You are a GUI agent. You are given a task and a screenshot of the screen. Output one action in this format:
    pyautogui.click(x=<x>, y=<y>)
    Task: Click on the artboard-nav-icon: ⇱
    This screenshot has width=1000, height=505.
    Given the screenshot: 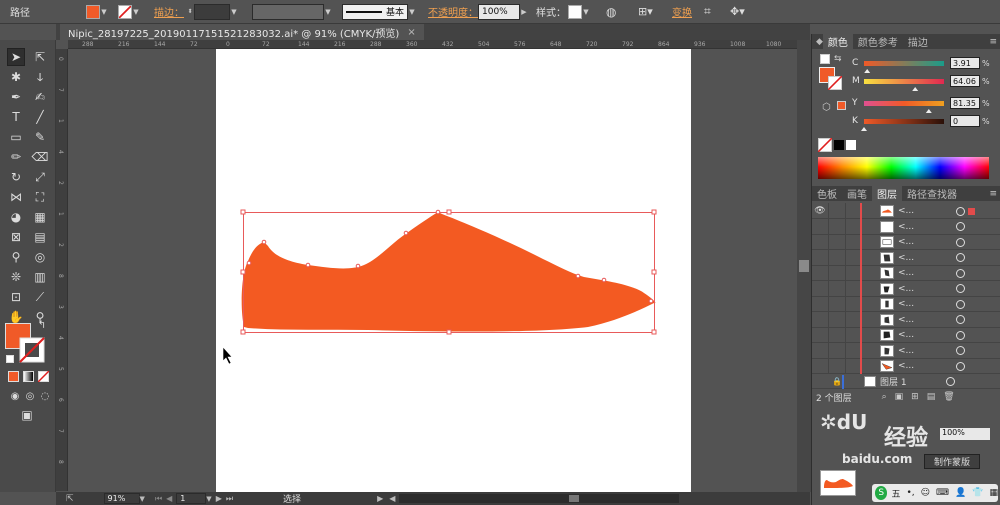 What is the action you would take?
    pyautogui.click(x=70, y=499)
    